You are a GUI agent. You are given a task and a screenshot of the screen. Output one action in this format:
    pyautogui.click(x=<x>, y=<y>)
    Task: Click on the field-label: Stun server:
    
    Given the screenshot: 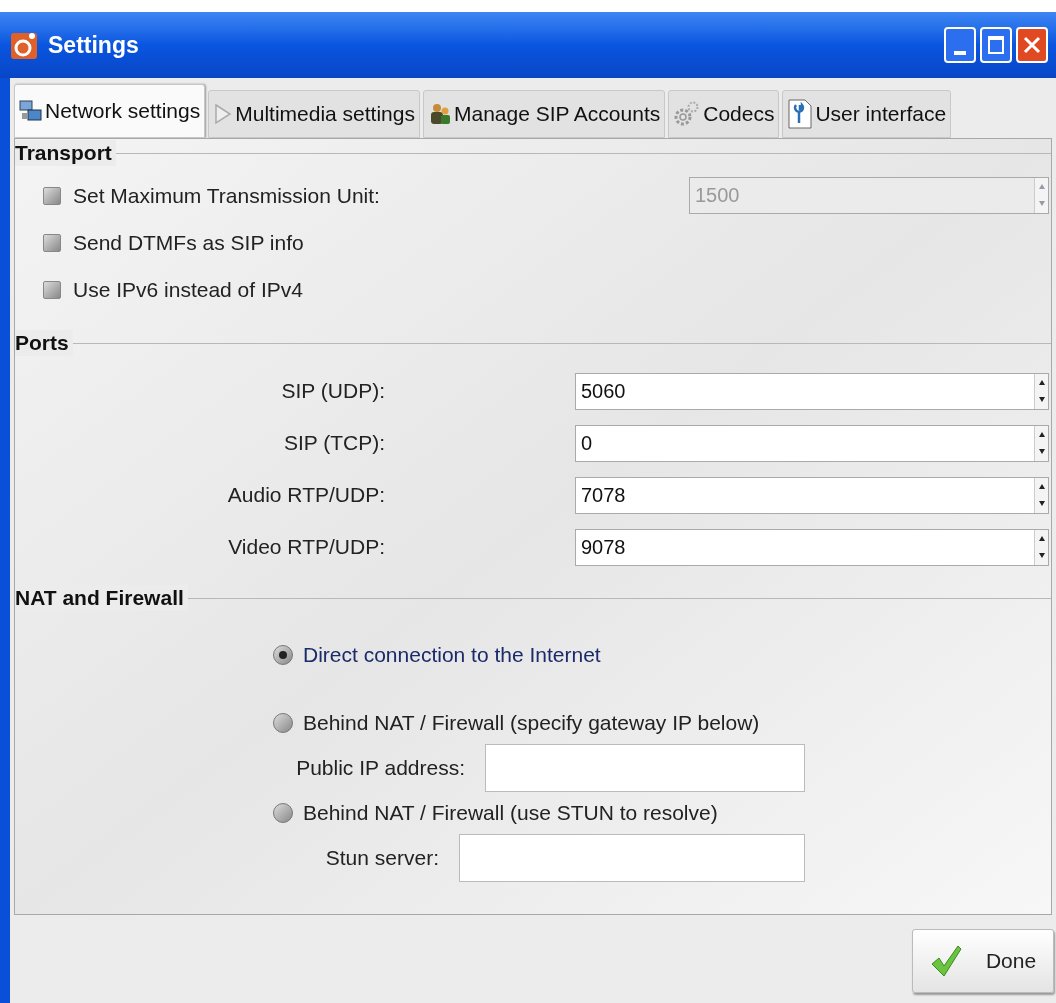 What is the action you would take?
    pyautogui.click(x=382, y=858)
    